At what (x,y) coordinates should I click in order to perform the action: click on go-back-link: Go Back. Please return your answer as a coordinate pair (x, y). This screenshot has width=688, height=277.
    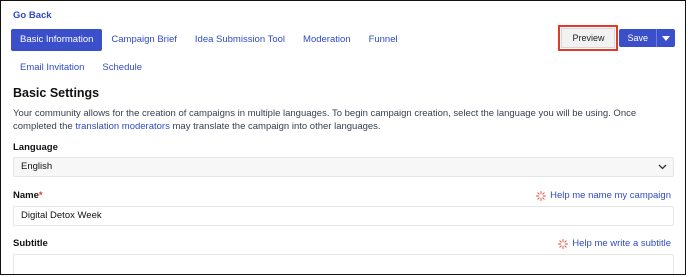
    Looking at the image, I should click on (32, 15).